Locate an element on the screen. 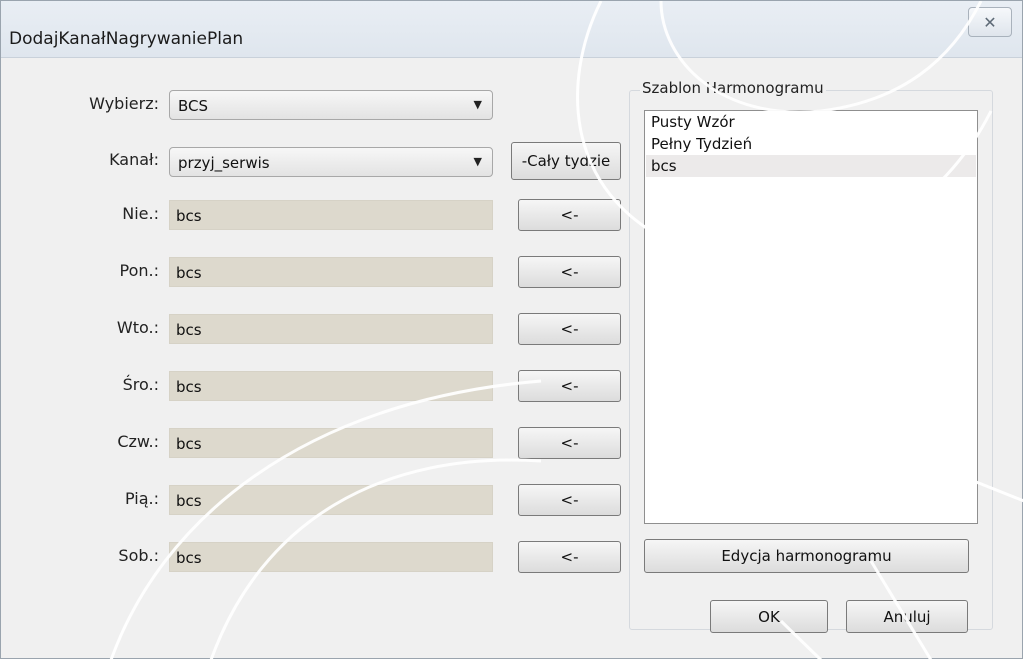 Image resolution: width=1023 pixels, height=660 pixels. day-label-sob: Sob.: is located at coordinates (138, 555).